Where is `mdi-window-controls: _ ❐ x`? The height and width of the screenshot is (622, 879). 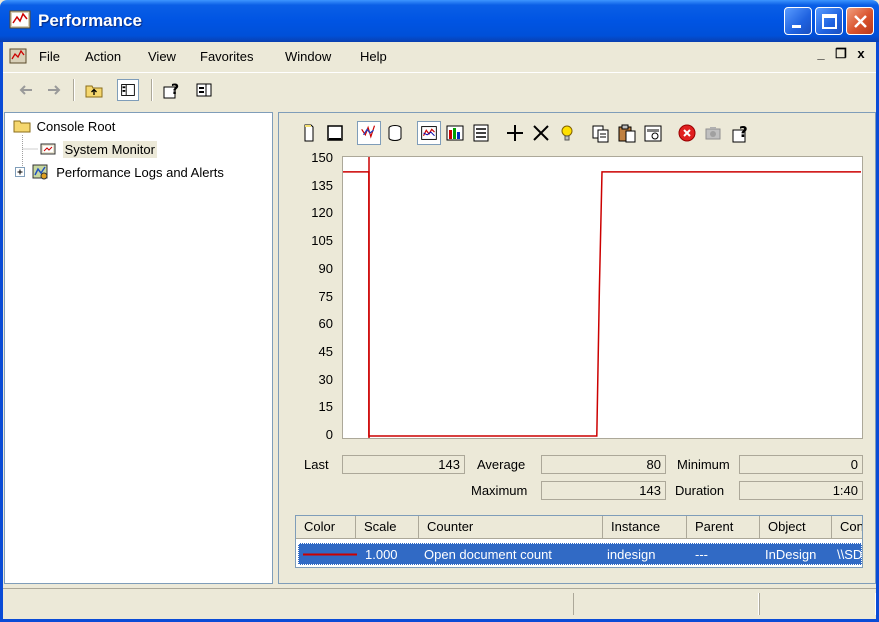 mdi-window-controls: _ ❐ x is located at coordinates (841, 56).